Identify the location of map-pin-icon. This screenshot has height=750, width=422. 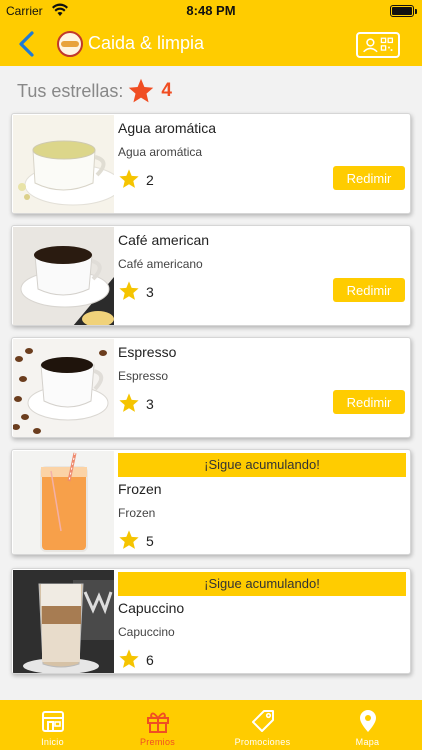
(368, 721).